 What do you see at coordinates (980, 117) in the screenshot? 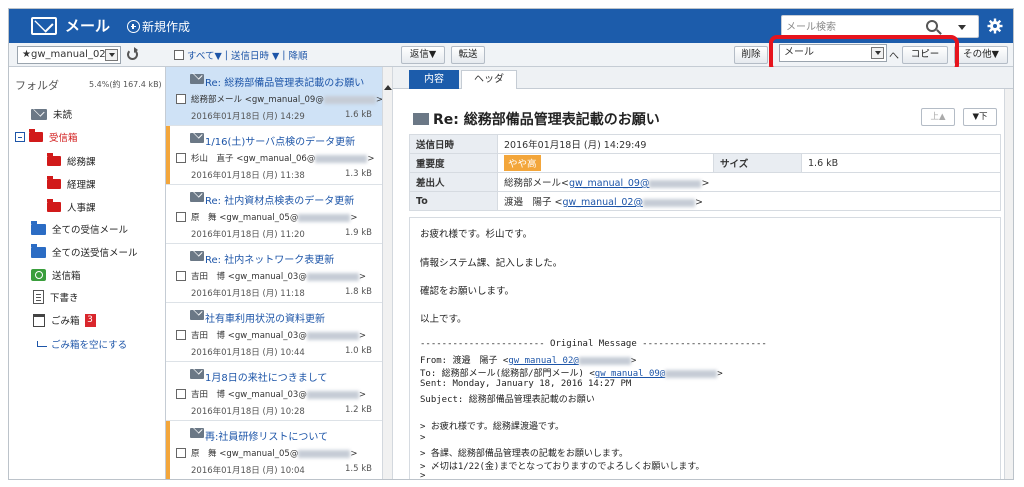
I see `next-message-button: ▼下` at bounding box center [980, 117].